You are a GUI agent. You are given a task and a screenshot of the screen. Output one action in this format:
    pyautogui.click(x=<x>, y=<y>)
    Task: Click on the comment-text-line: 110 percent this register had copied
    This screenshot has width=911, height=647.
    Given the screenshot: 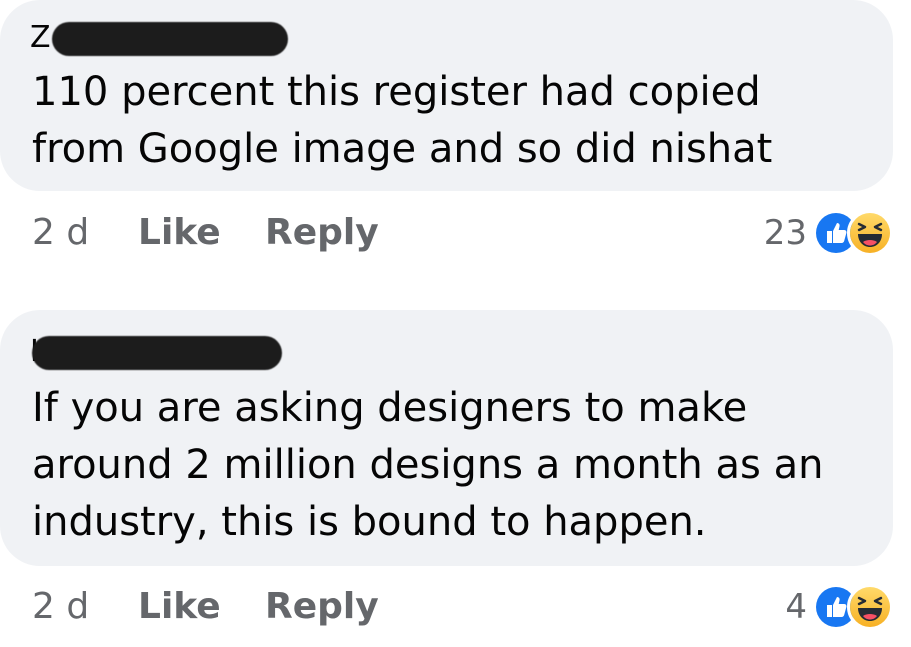 What is the action you would take?
    pyautogui.click(x=396, y=92)
    